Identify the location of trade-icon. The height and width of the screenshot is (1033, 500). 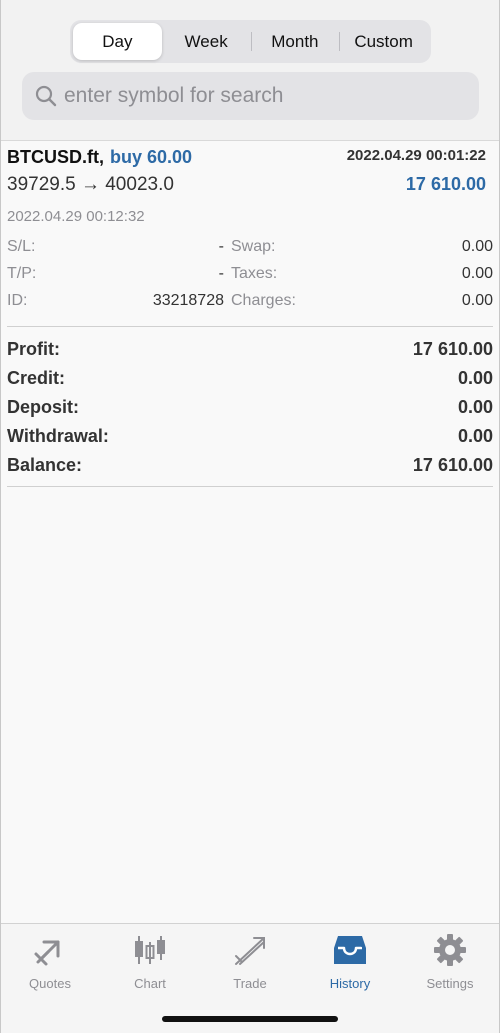
(250, 951).